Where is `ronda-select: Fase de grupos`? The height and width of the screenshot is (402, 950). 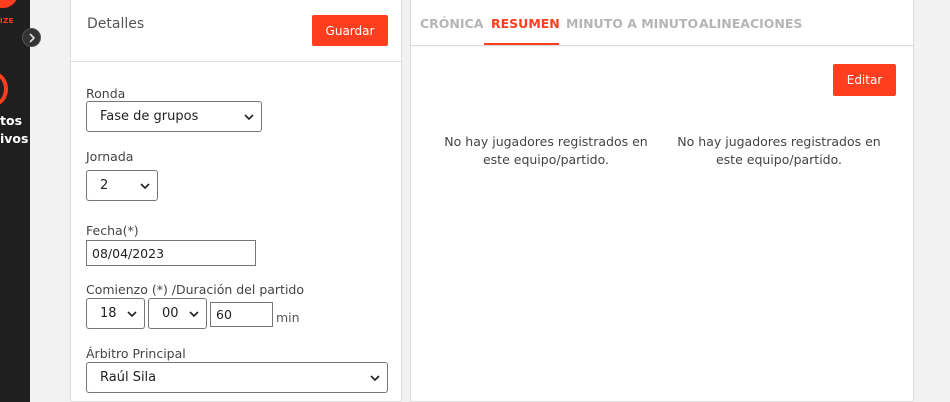
ronda-select: Fase de grupos is located at coordinates (174, 116).